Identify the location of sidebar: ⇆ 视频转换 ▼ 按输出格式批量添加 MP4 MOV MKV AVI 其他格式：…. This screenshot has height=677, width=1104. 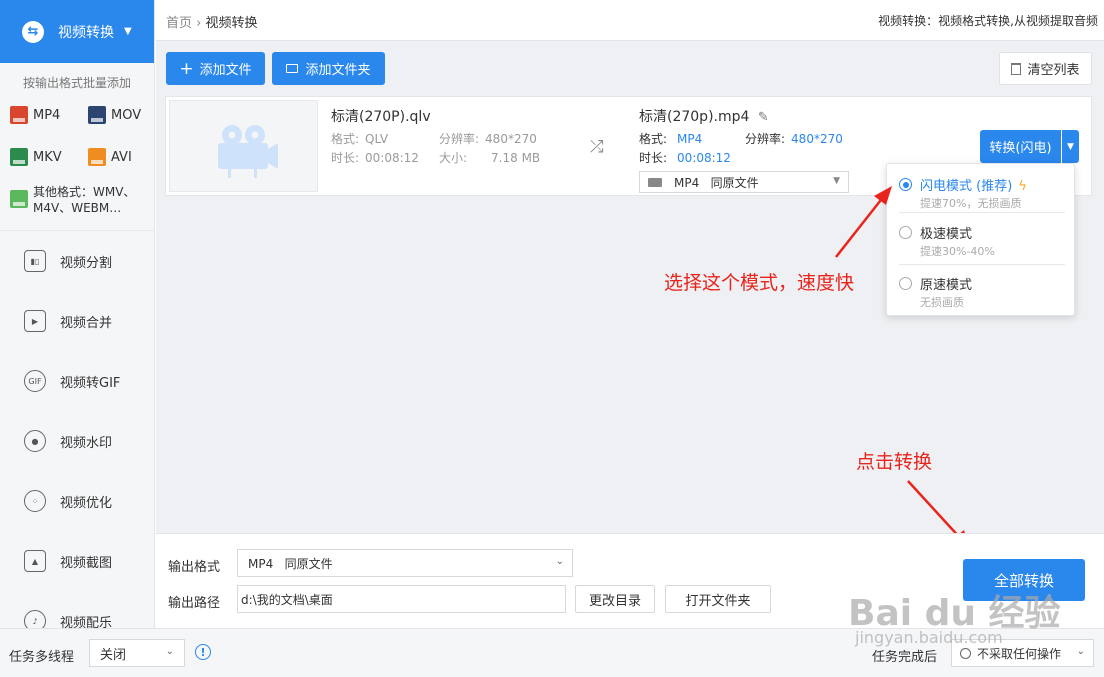
(77, 314).